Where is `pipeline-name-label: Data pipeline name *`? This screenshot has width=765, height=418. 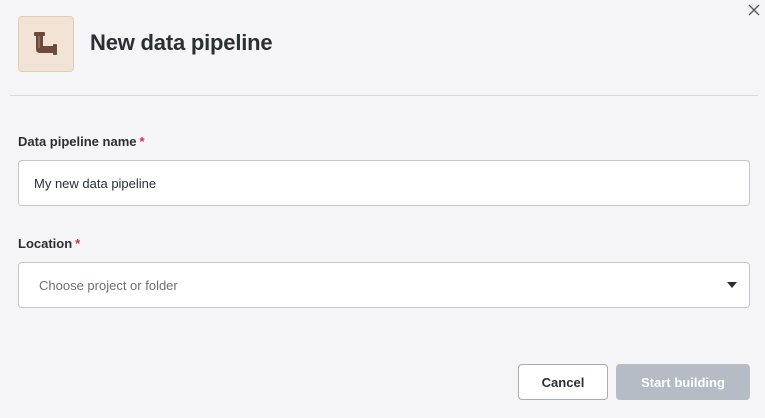
pipeline-name-label: Data pipeline name * is located at coordinates (81, 141).